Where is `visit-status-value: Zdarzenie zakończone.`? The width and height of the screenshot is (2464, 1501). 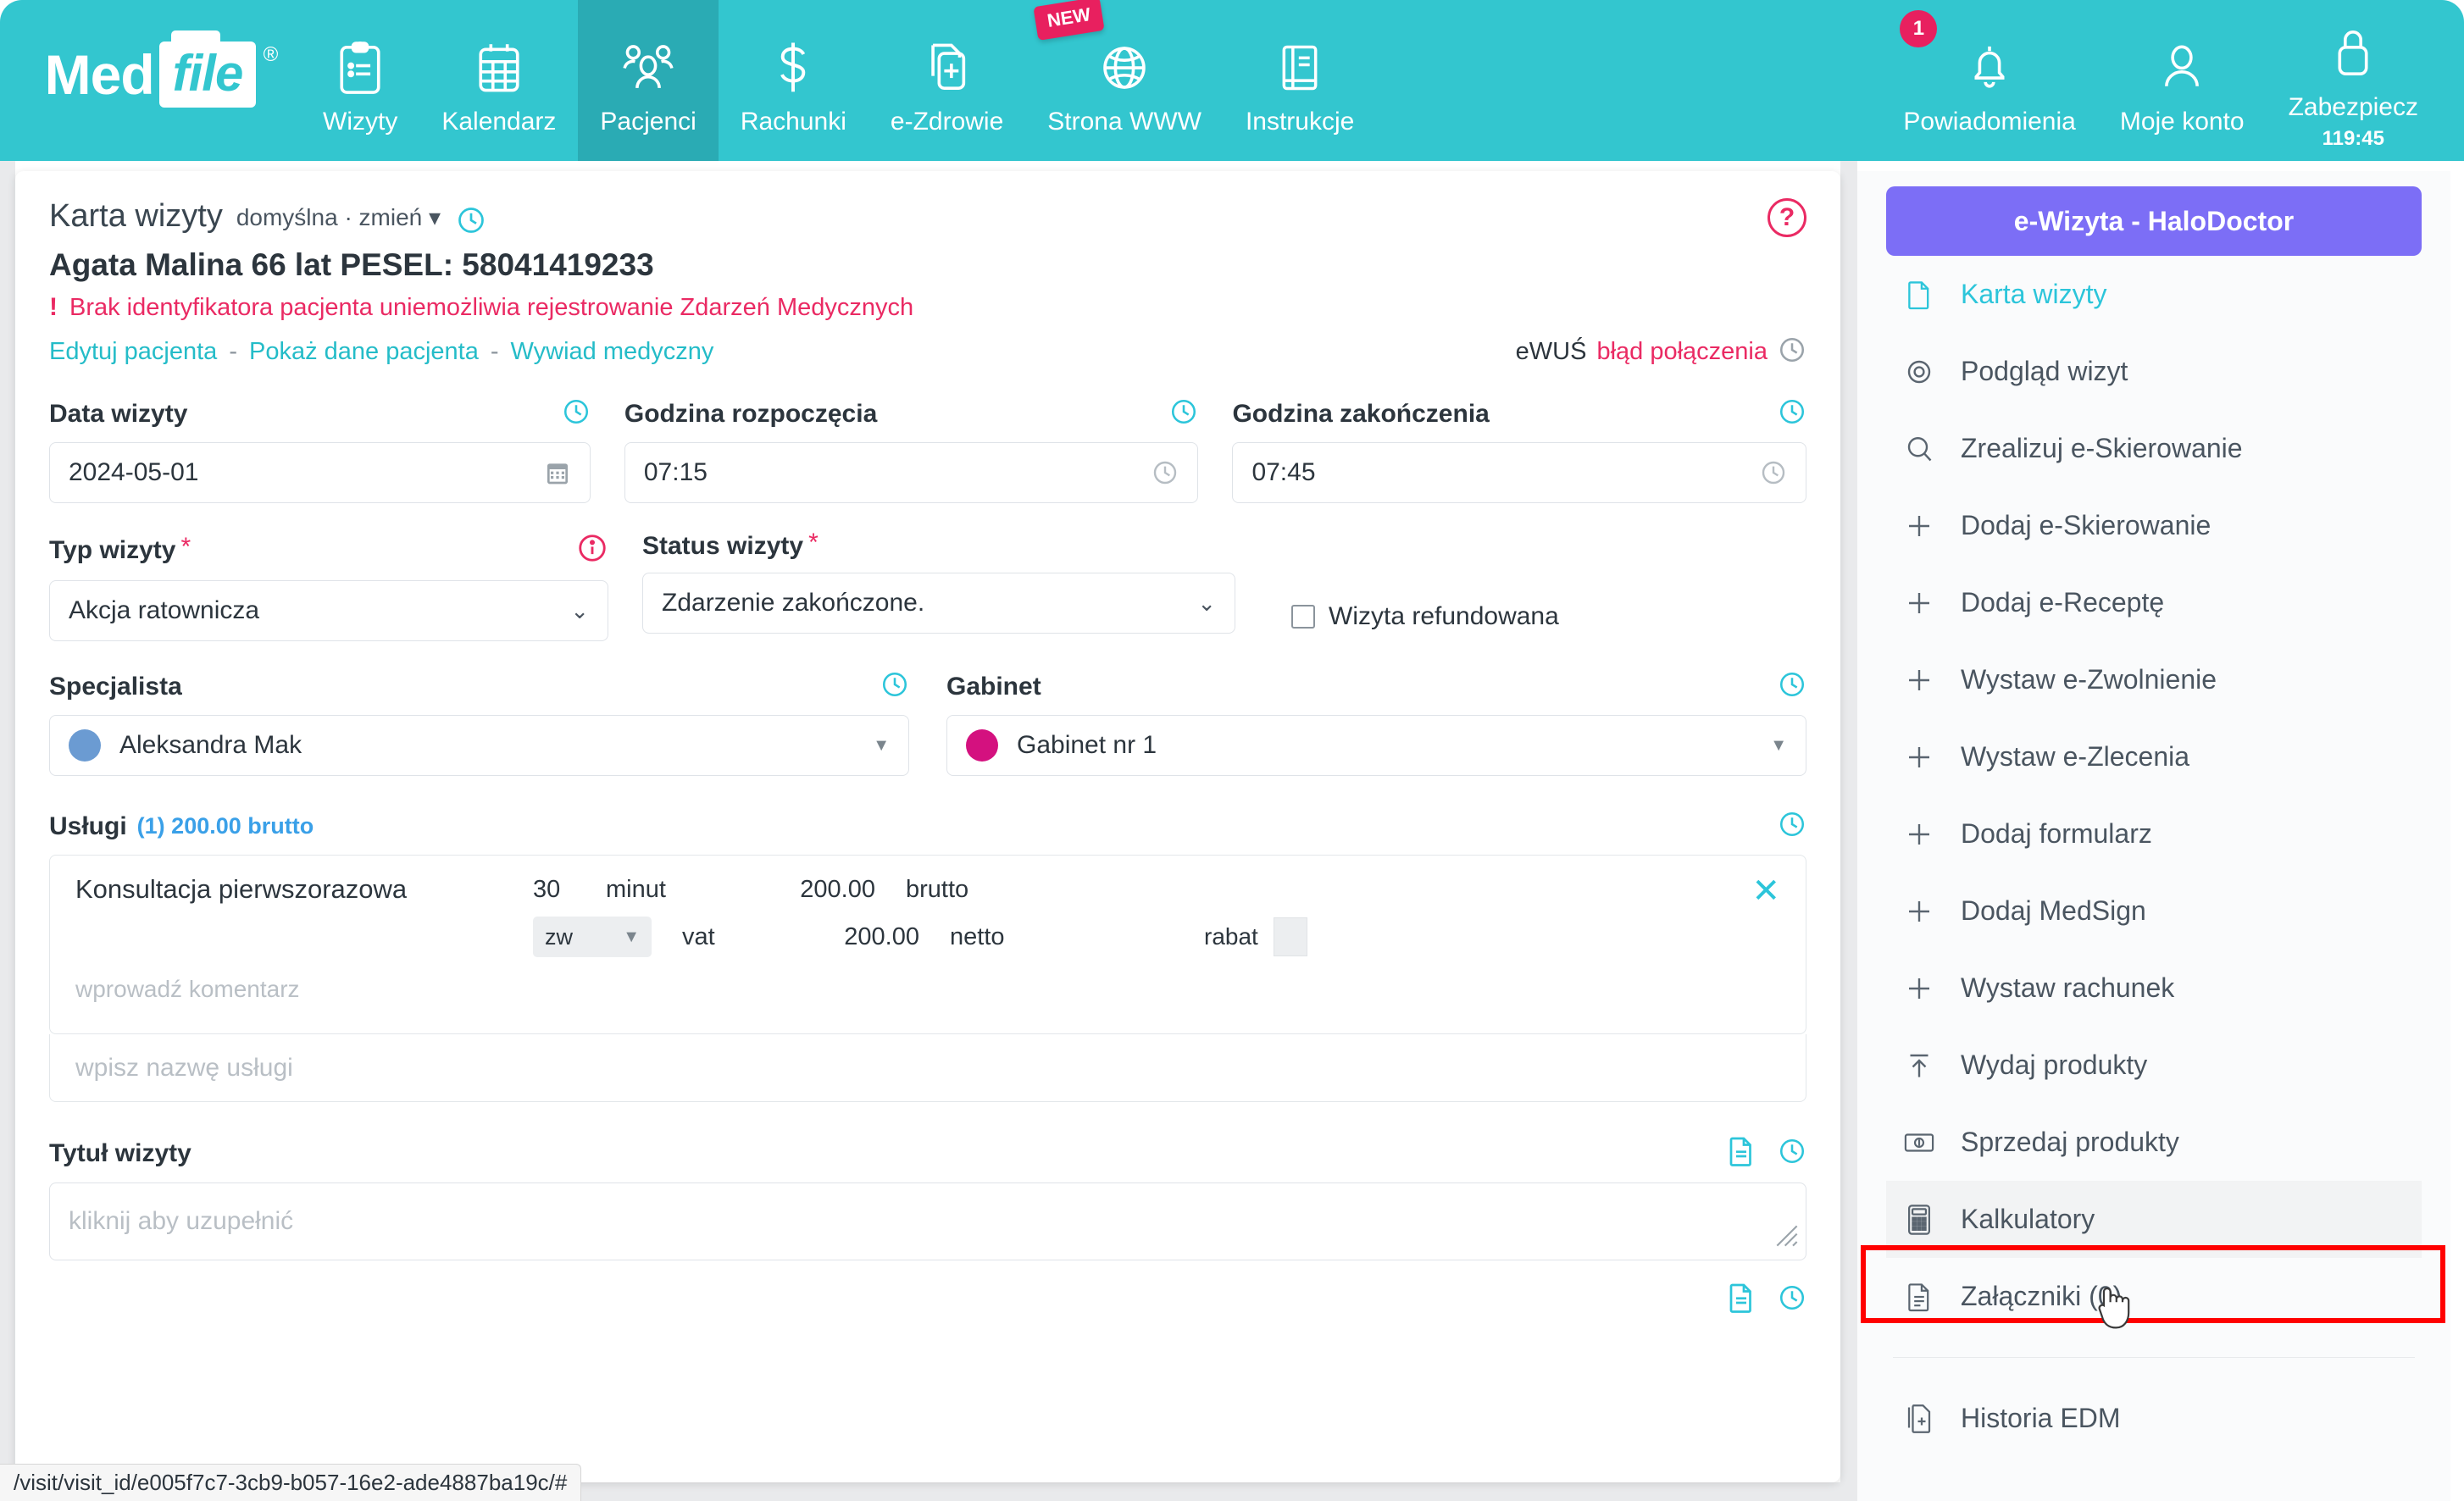
visit-status-value: Zdarzenie zakończone. is located at coordinates (794, 603).